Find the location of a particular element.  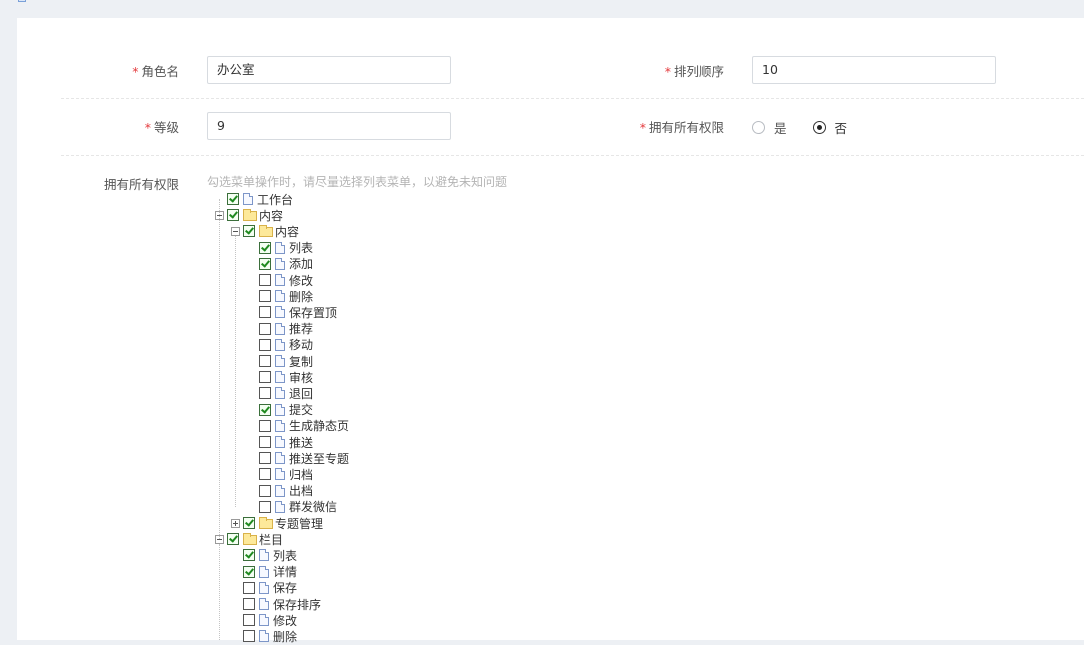

radio-no: 否 is located at coordinates (829, 127).